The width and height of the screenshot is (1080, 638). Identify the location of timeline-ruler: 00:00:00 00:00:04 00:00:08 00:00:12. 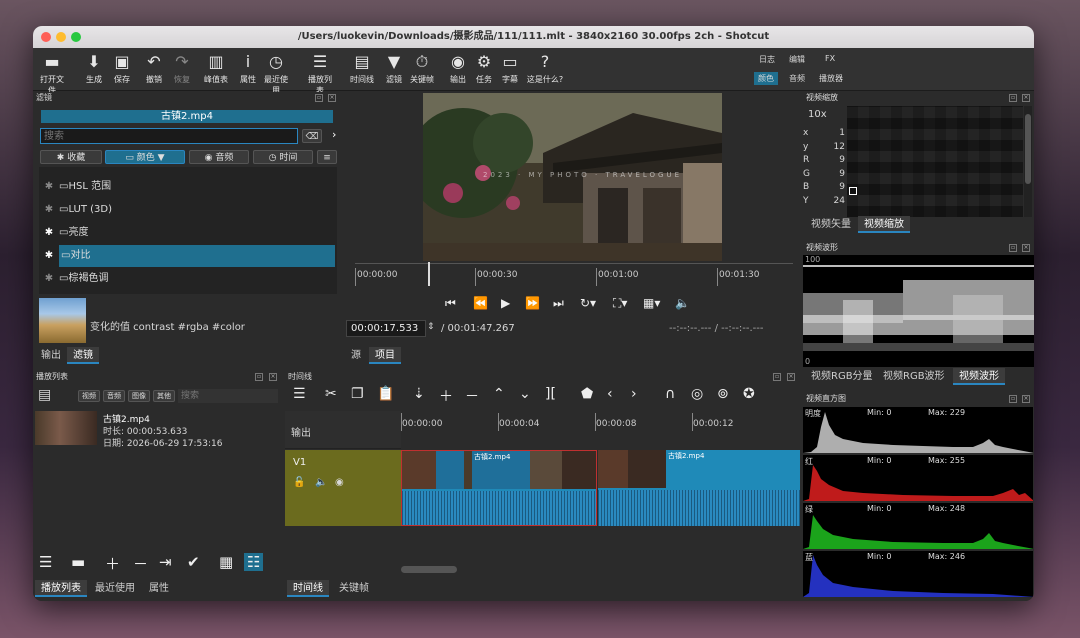
(600, 430).